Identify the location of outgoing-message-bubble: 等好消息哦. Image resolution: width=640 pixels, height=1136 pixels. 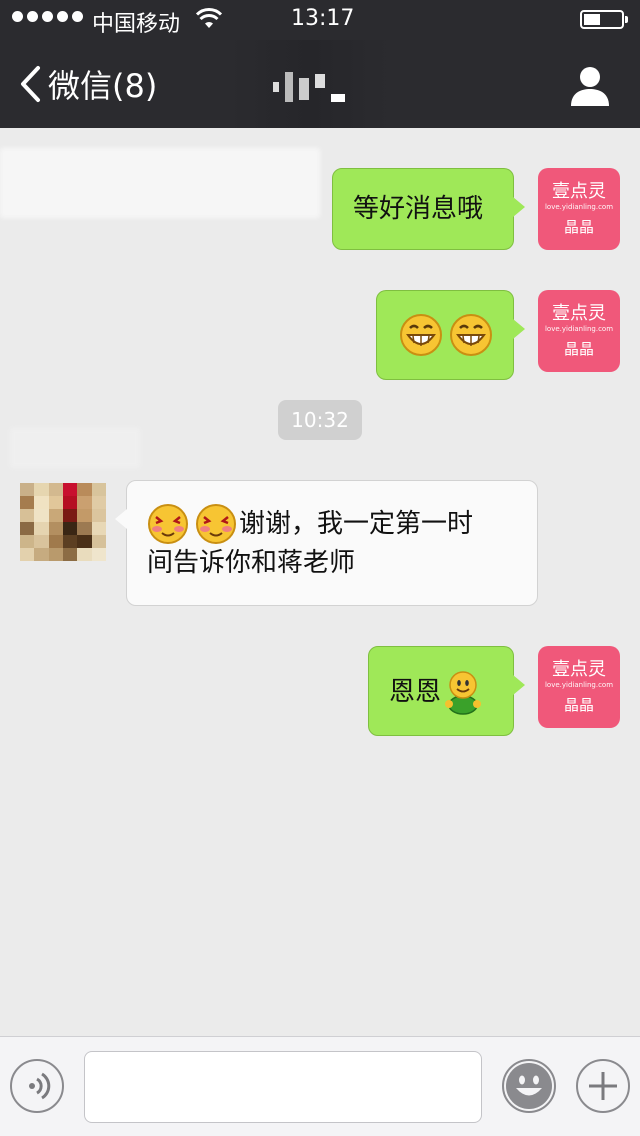
(428, 209).